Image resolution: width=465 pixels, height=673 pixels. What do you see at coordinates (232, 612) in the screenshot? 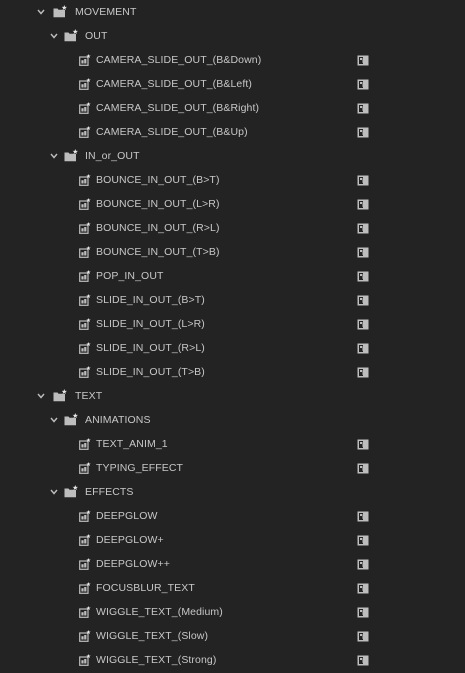
I see `preset-row: WIGGLE_TEXT_(Medium)` at bounding box center [232, 612].